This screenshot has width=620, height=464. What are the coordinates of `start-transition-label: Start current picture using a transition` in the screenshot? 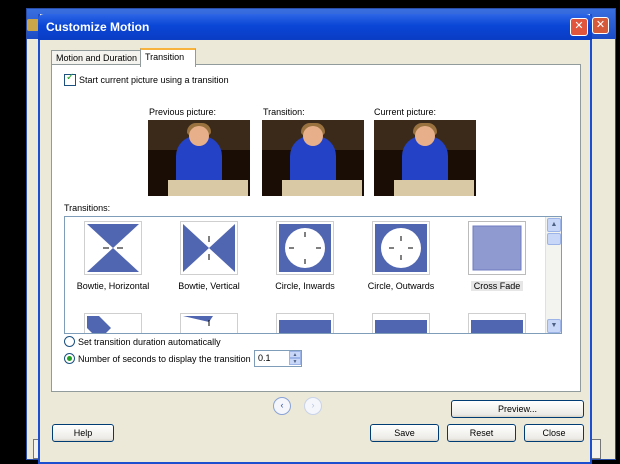 It's located at (154, 80).